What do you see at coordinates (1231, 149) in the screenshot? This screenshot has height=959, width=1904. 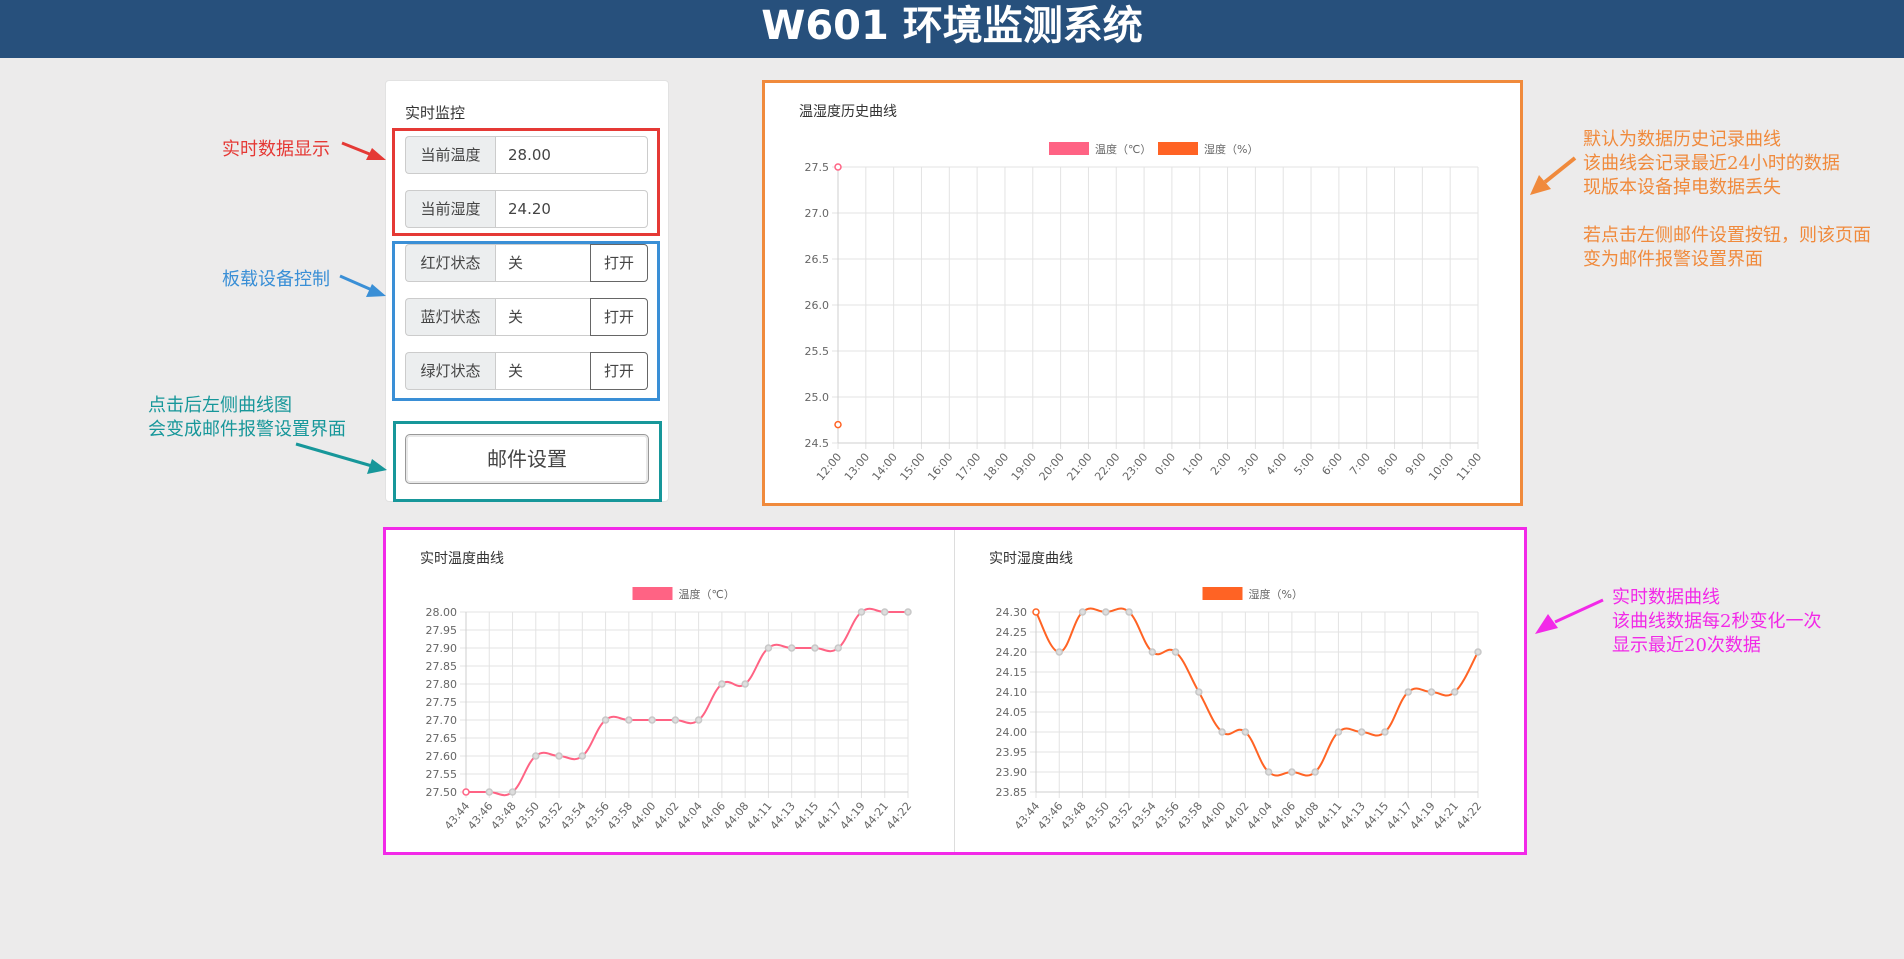 I see `legend-label: 湿度（%）` at bounding box center [1231, 149].